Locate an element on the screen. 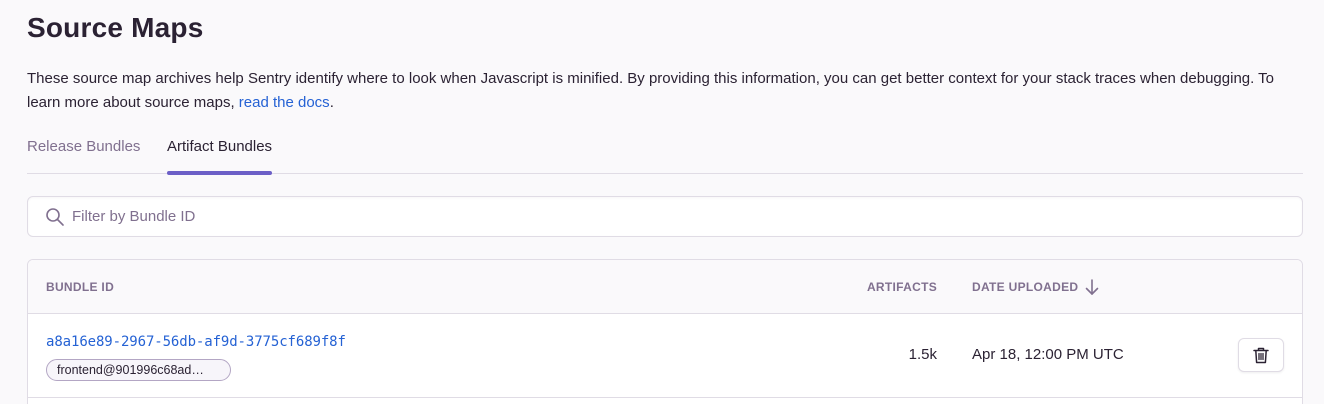  header-artifacts: Artifacts is located at coordinates (901, 287).